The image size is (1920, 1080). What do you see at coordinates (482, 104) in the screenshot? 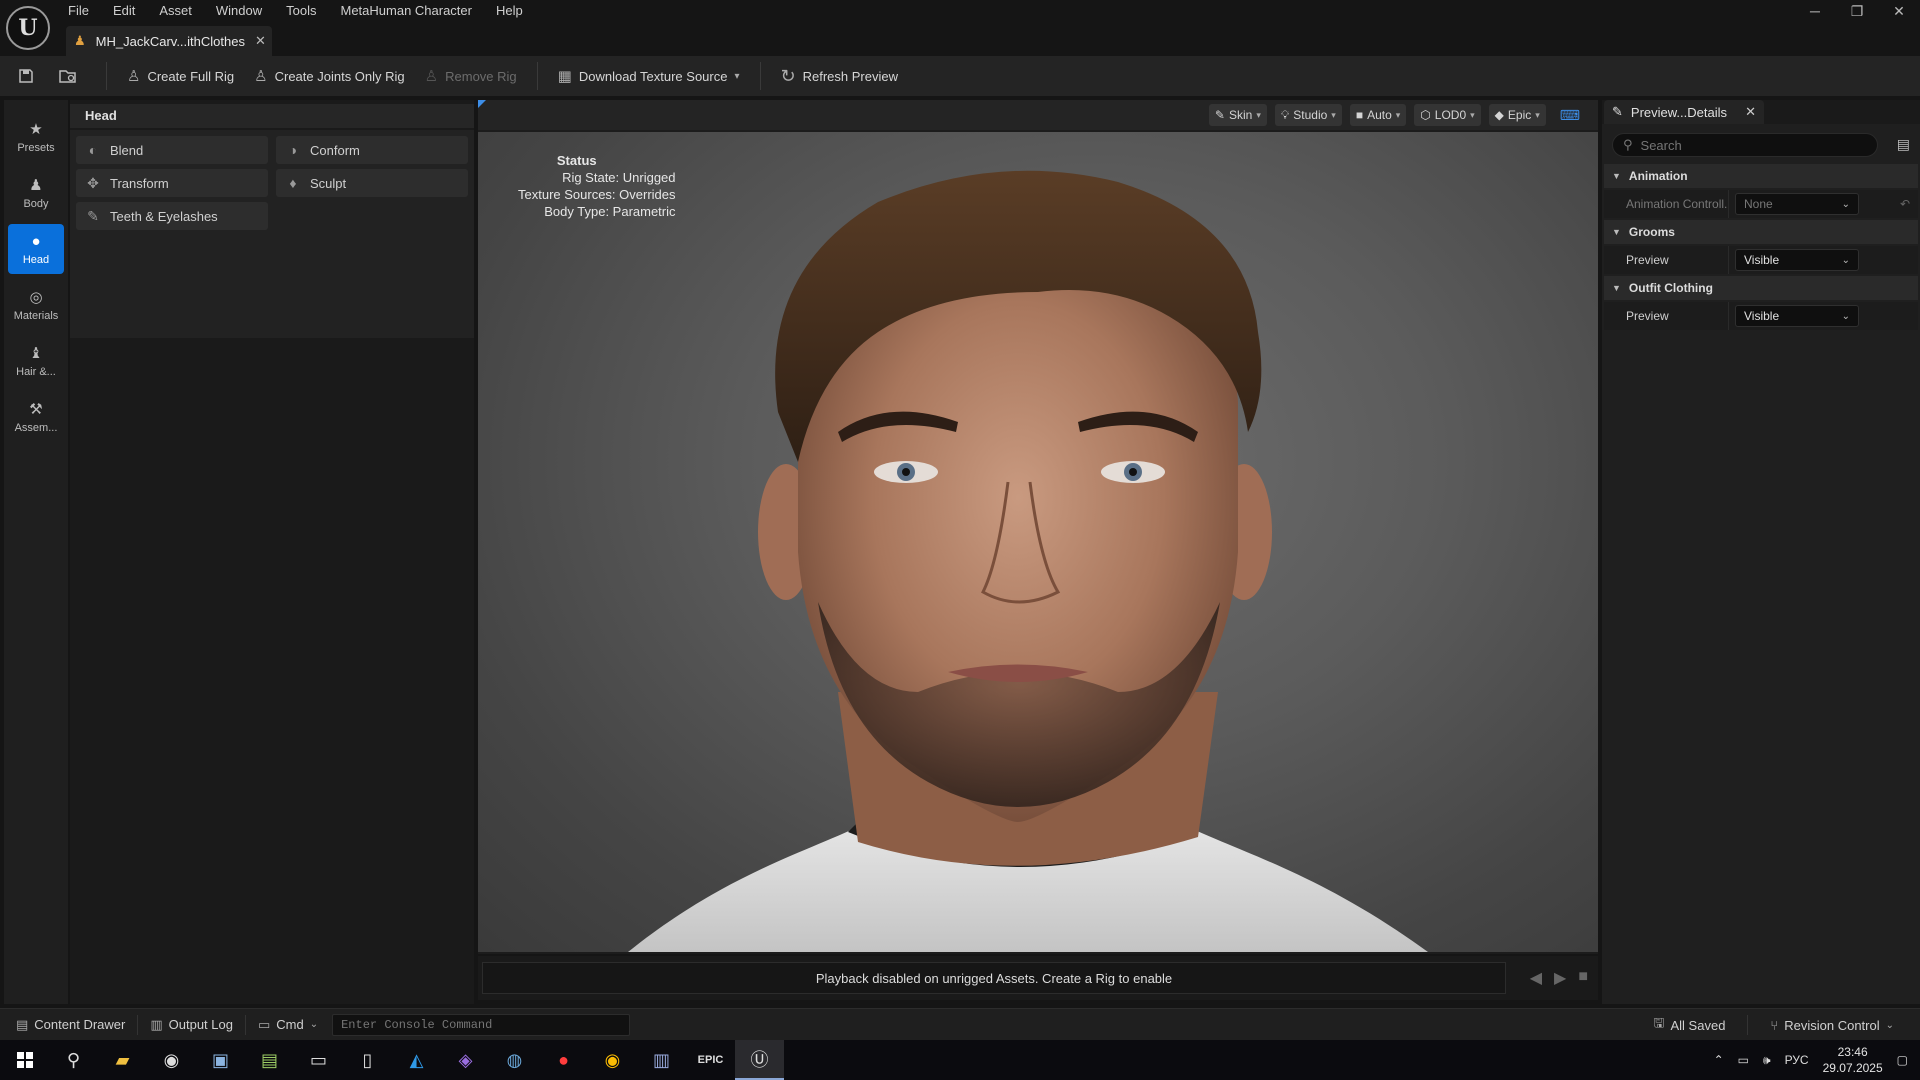
I see `viewport-corner-marker` at bounding box center [482, 104].